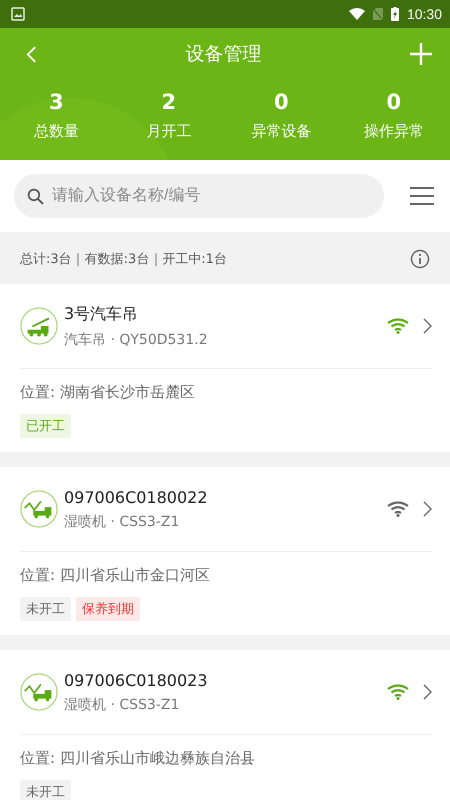 This screenshot has width=450, height=800. I want to click on stat-label: 异常设备, so click(281, 131).